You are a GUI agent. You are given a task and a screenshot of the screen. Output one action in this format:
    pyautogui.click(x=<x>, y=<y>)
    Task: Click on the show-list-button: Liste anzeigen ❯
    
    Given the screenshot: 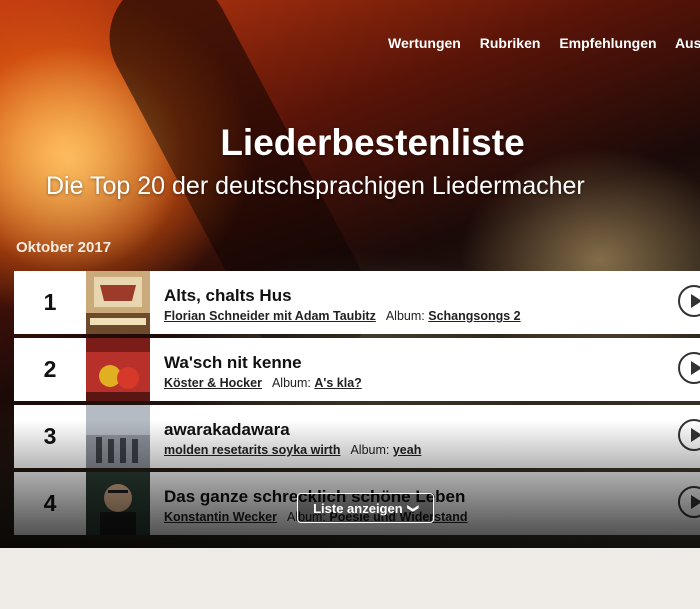 What is the action you would take?
    pyautogui.click(x=365, y=508)
    